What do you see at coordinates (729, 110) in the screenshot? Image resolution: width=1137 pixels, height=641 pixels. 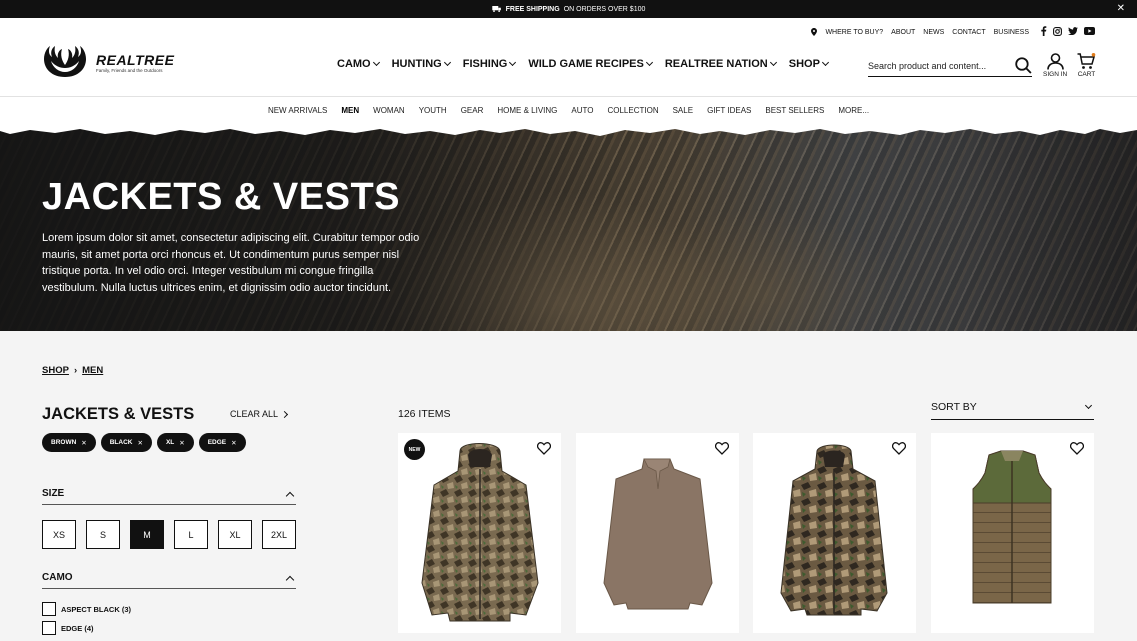 I see `subnav-gift-ideas: GIFT IDEAS` at bounding box center [729, 110].